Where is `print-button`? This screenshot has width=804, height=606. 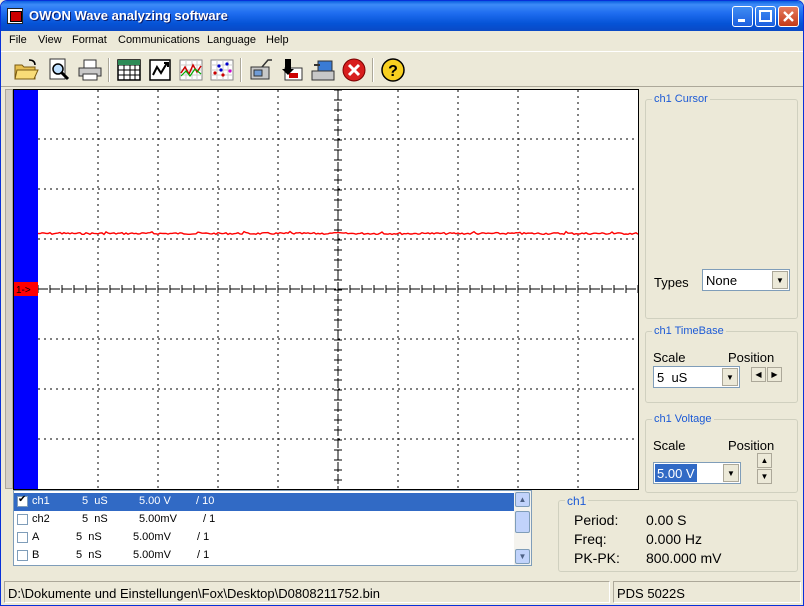
print-button is located at coordinates (90, 70).